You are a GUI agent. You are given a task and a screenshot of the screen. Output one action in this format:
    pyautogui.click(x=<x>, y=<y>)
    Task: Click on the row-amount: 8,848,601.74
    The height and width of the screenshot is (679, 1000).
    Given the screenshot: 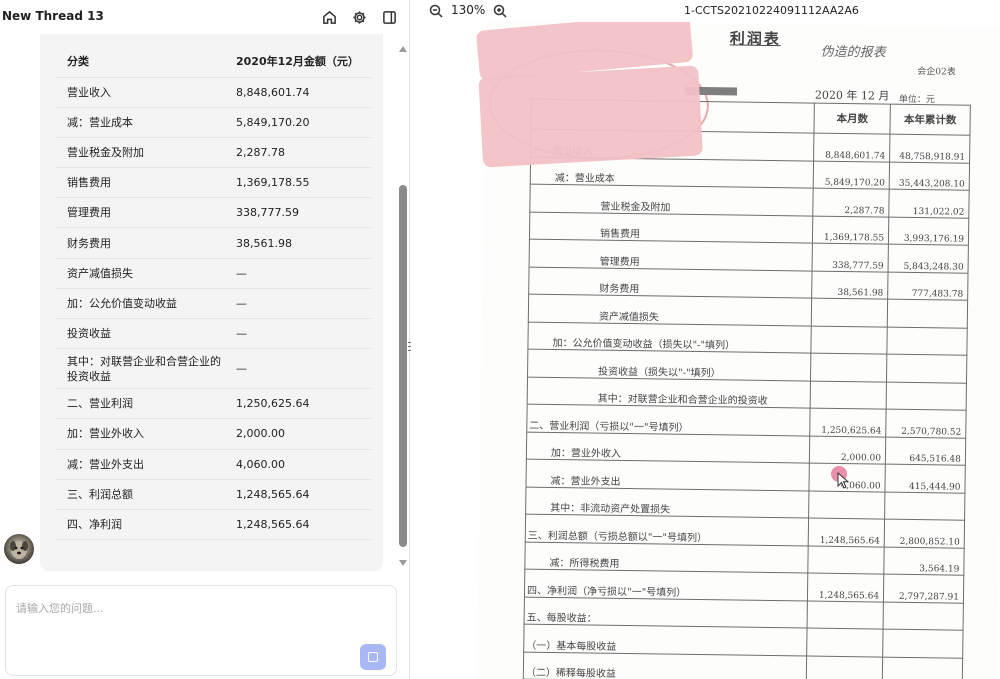 What is the action you would take?
    pyautogui.click(x=297, y=92)
    